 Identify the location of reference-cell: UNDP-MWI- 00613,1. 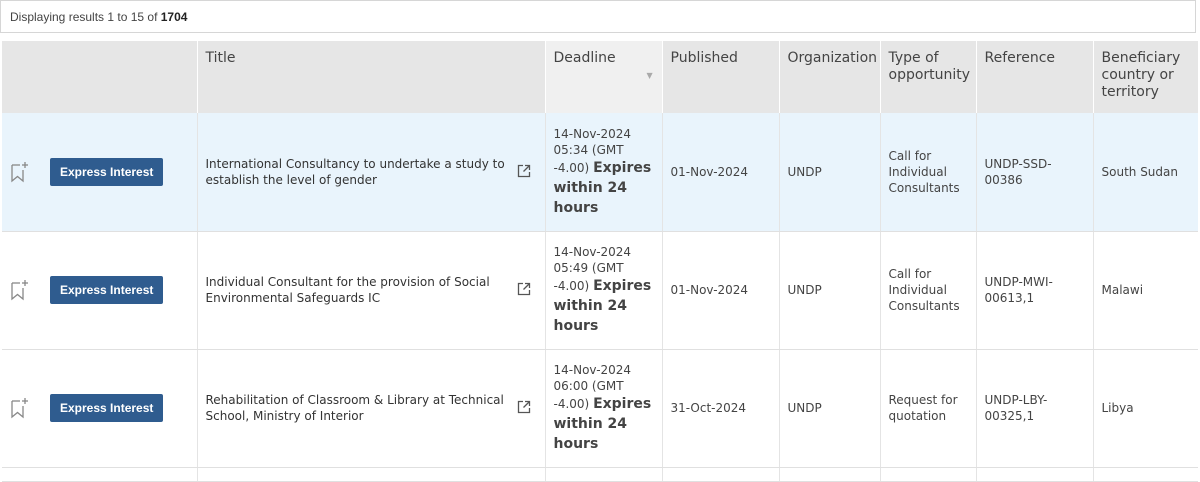
(1035, 290).